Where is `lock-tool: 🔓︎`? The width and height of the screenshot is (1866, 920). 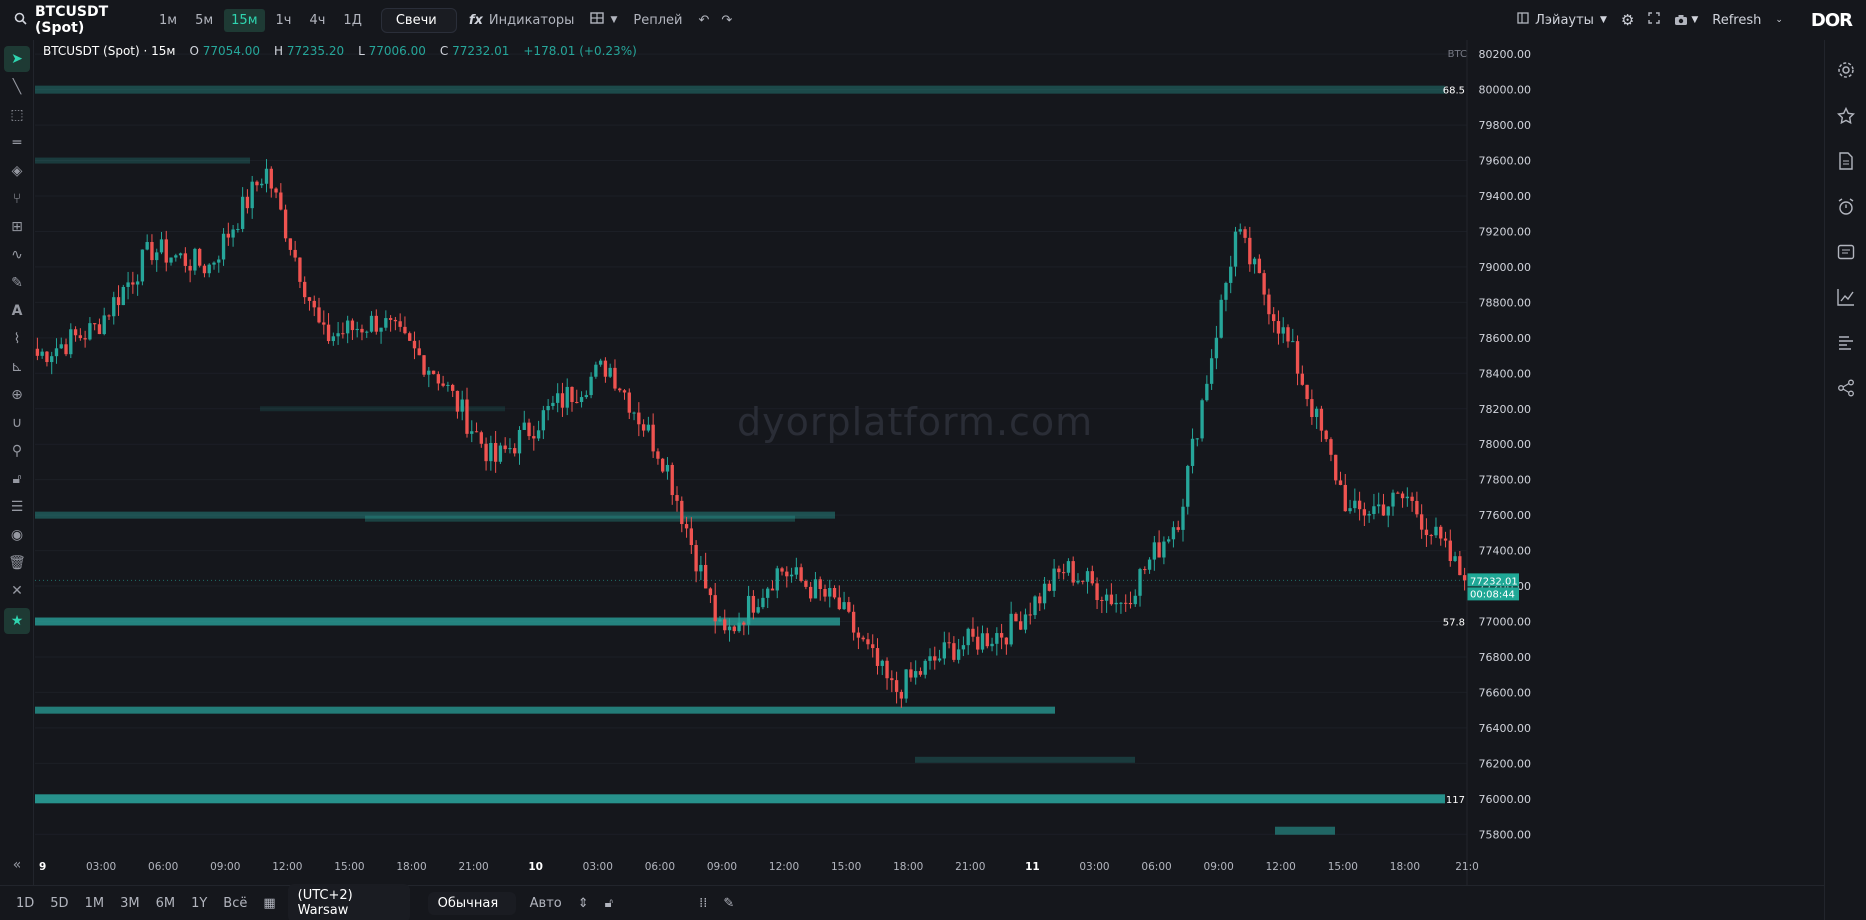
lock-tool: 🔓︎ is located at coordinates (17, 479).